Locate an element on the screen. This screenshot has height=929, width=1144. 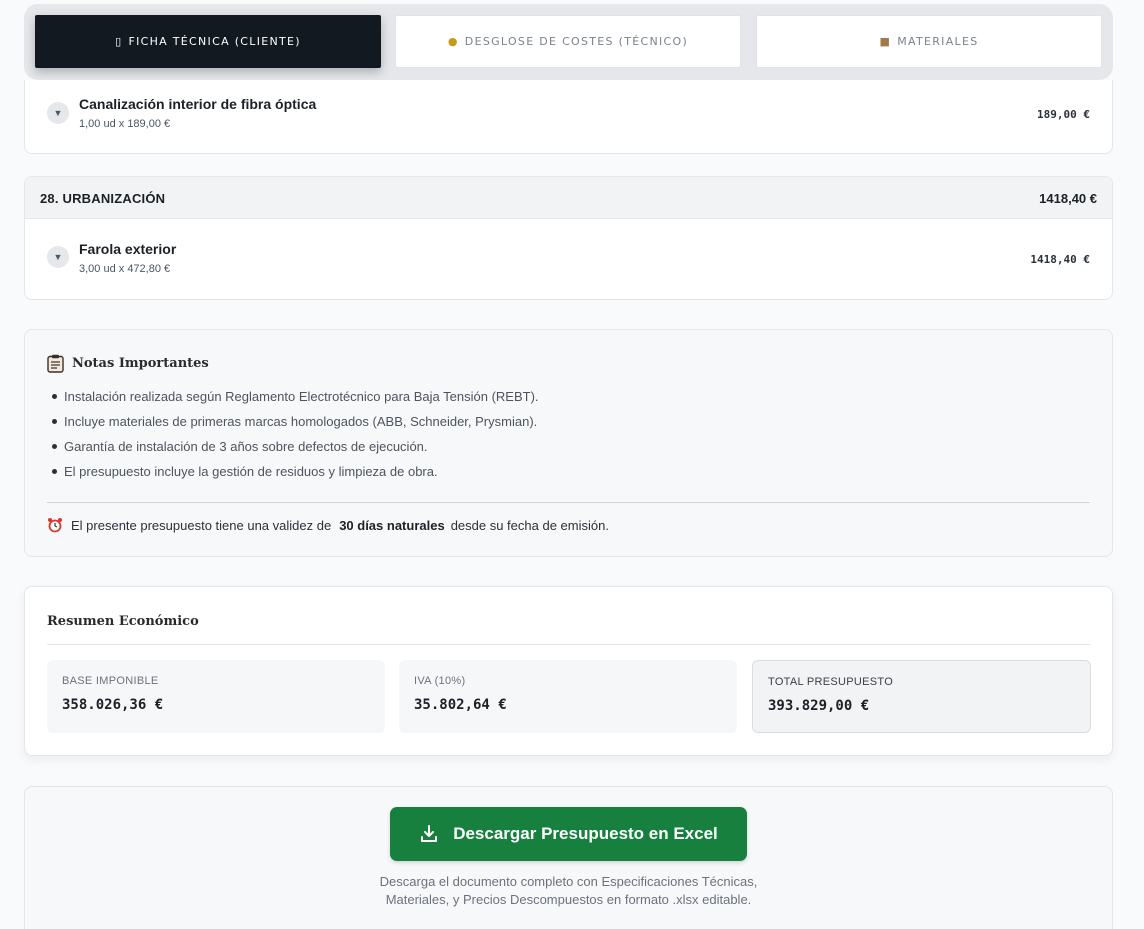
download-button-label: Descargar Presupuesto en Excel is located at coordinates (585, 833).